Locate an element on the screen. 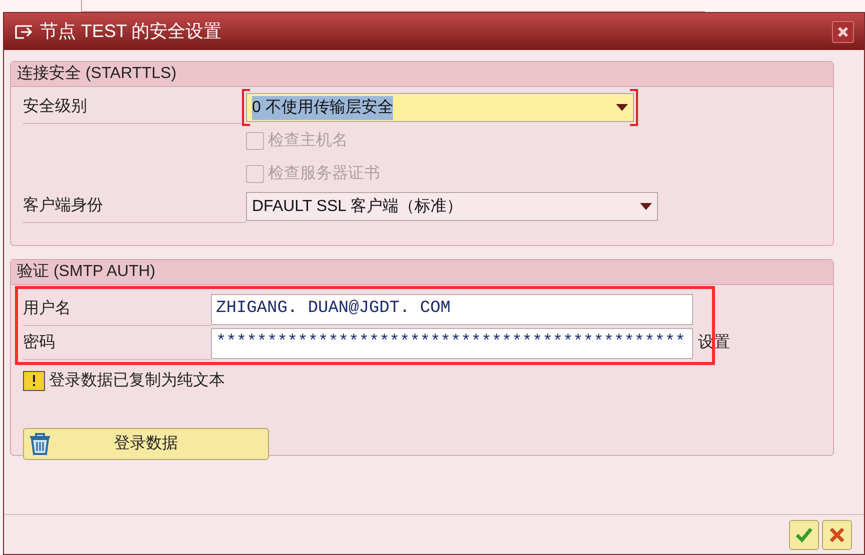  window-icon is located at coordinates (24, 32).